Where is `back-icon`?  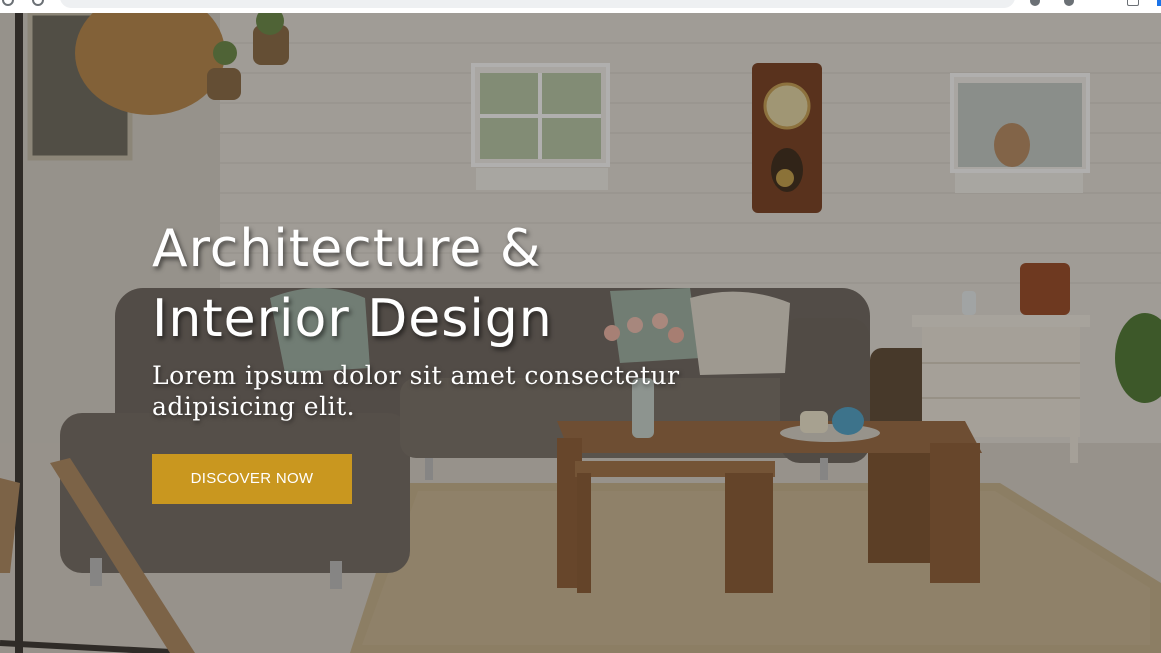 back-icon is located at coordinates (8, 3).